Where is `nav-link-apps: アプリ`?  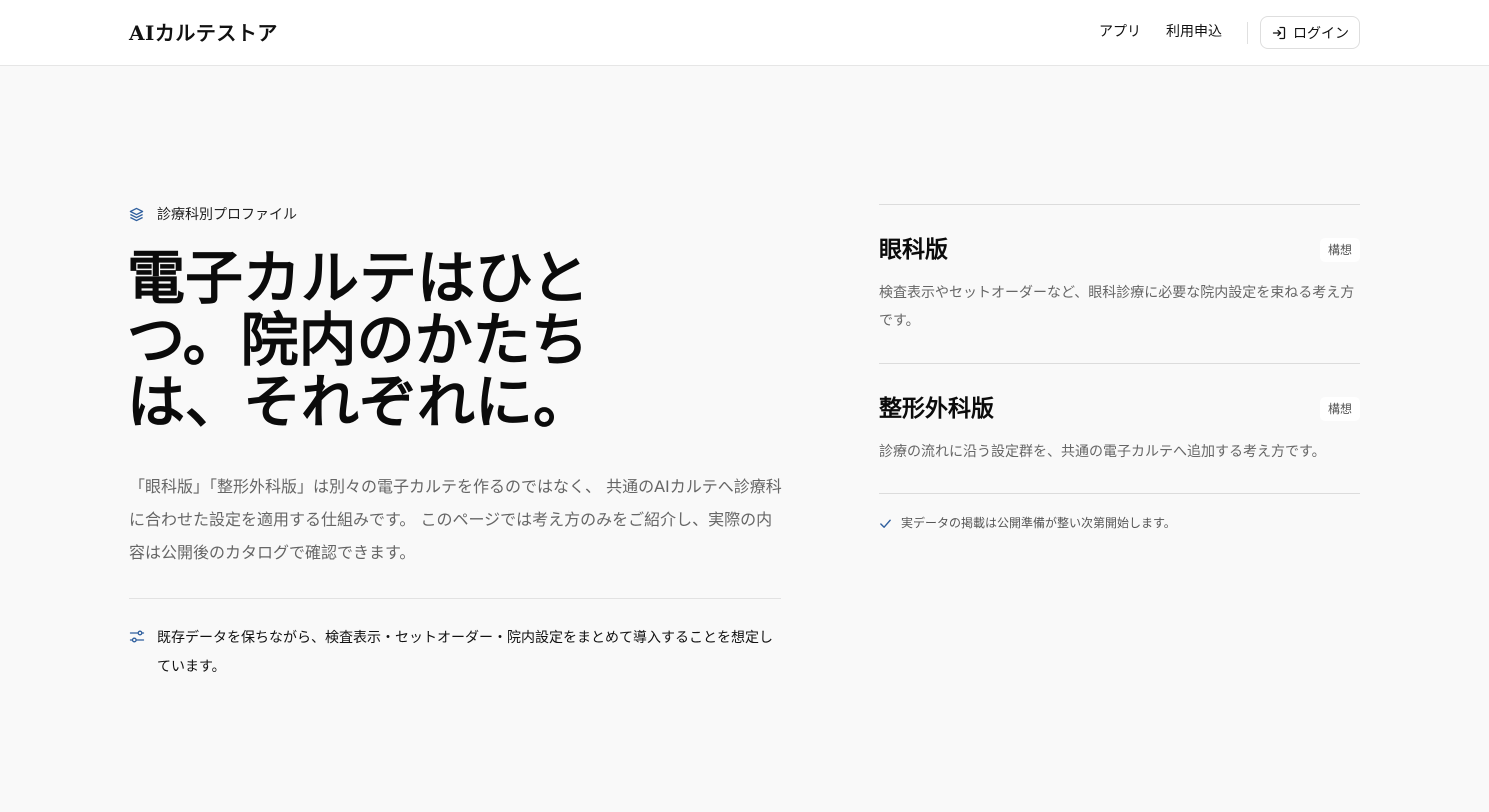 nav-link-apps: アプリ is located at coordinates (1120, 32).